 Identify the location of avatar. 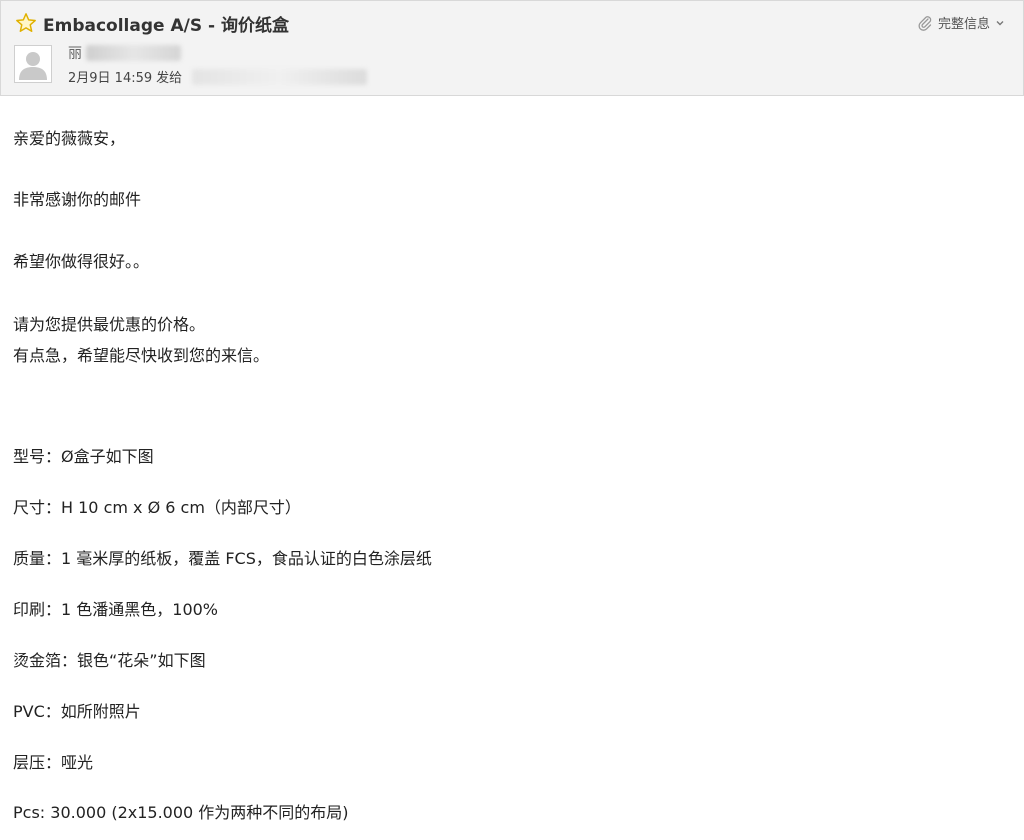
(33, 64).